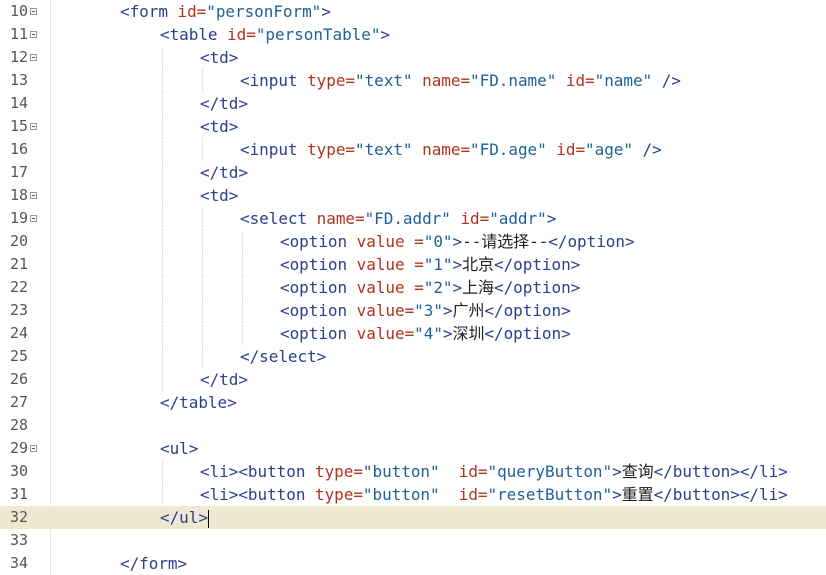  I want to click on code-line: 21 <option value ="1">北京</option>, so click(413, 264).